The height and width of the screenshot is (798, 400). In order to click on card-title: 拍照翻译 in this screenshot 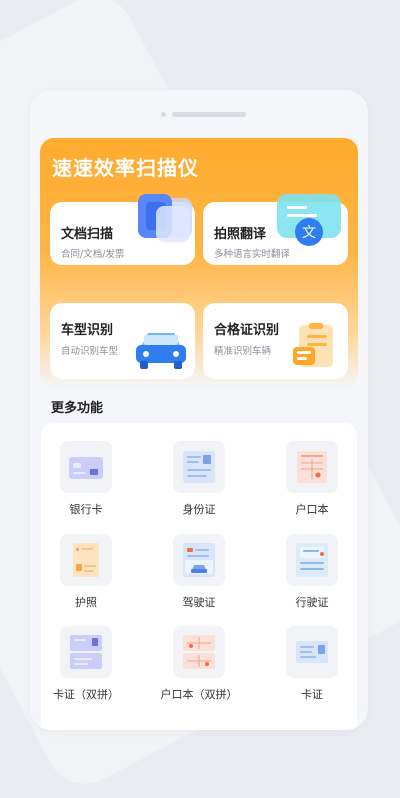, I will do `click(240, 234)`.